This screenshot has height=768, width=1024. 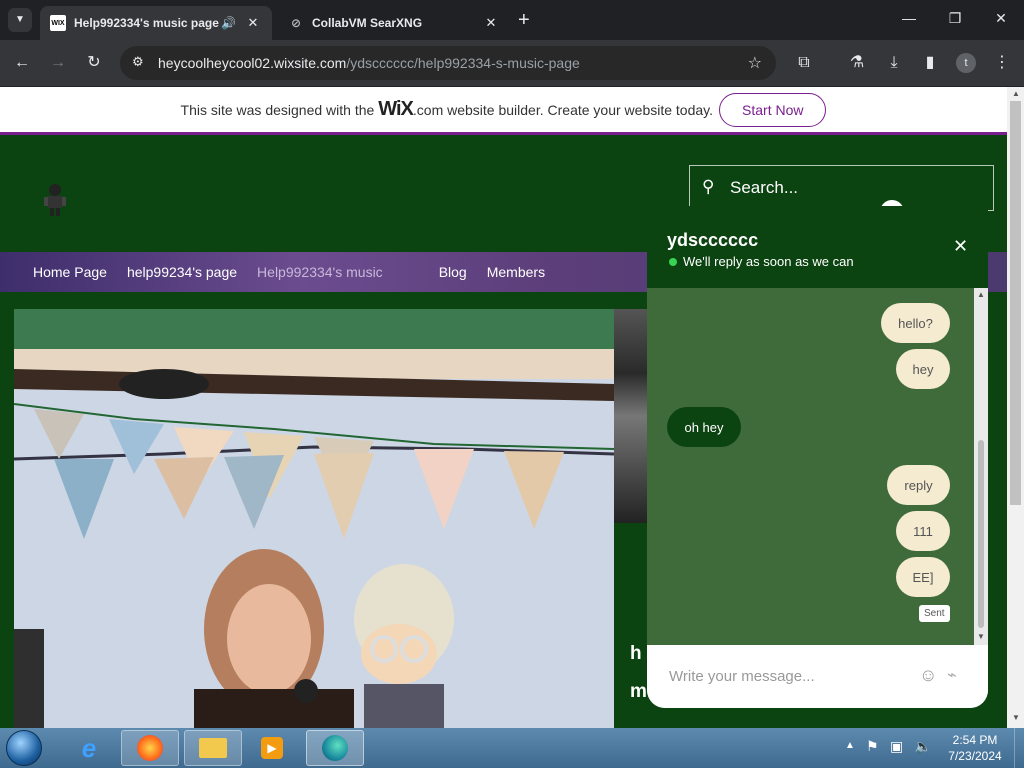 What do you see at coordinates (1019, 748) in the screenshot?
I see `show-desktop-button` at bounding box center [1019, 748].